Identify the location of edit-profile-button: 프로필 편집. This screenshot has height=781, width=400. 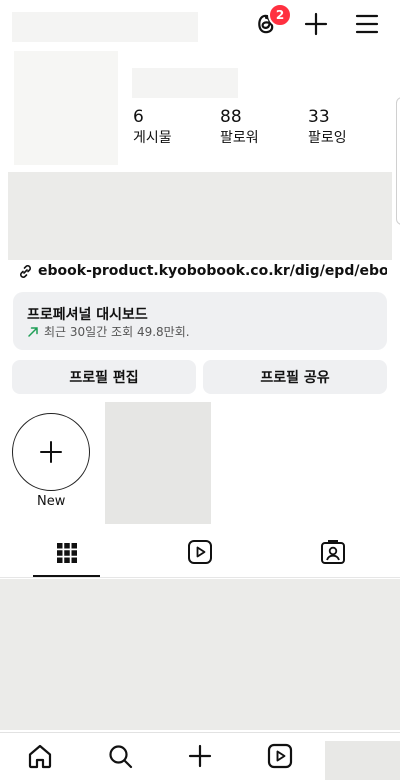
(104, 377).